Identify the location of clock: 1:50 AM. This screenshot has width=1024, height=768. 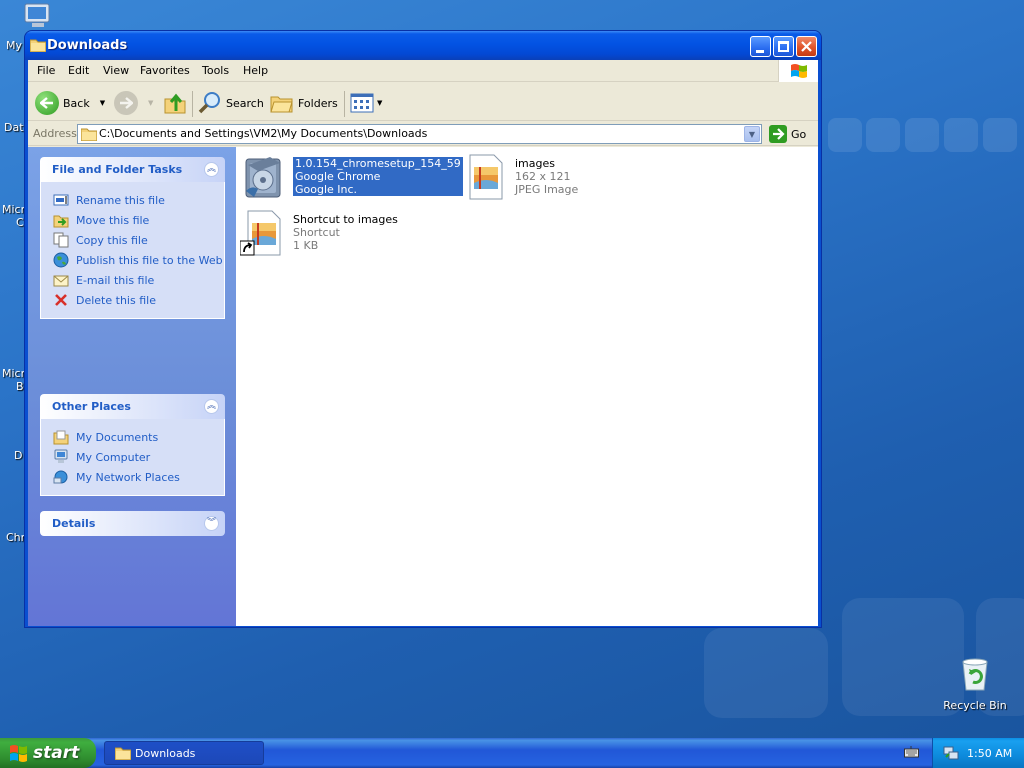
(989, 753).